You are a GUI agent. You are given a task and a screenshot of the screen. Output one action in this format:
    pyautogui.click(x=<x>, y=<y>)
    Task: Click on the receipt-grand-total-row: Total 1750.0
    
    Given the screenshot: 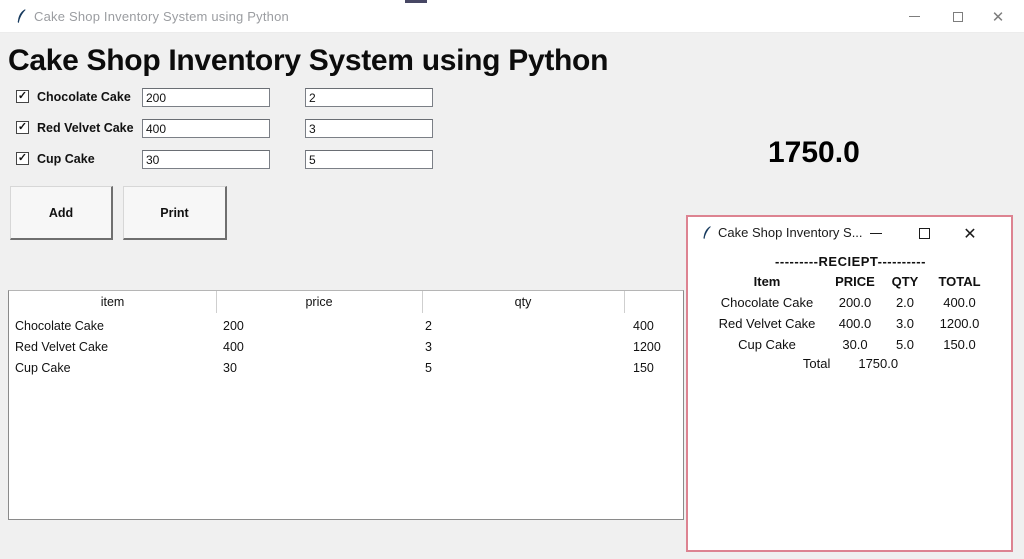 What is the action you would take?
    pyautogui.click(x=850, y=366)
    